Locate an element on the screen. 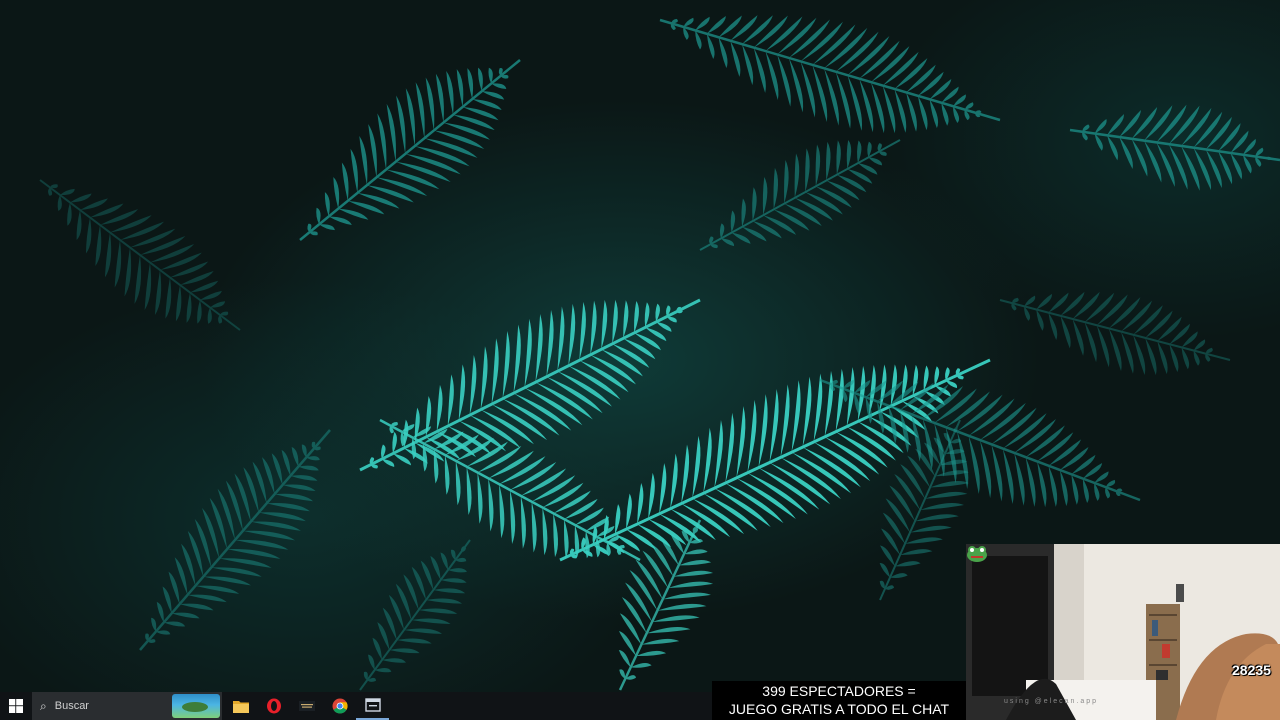  chrome-icon is located at coordinates (340, 706).